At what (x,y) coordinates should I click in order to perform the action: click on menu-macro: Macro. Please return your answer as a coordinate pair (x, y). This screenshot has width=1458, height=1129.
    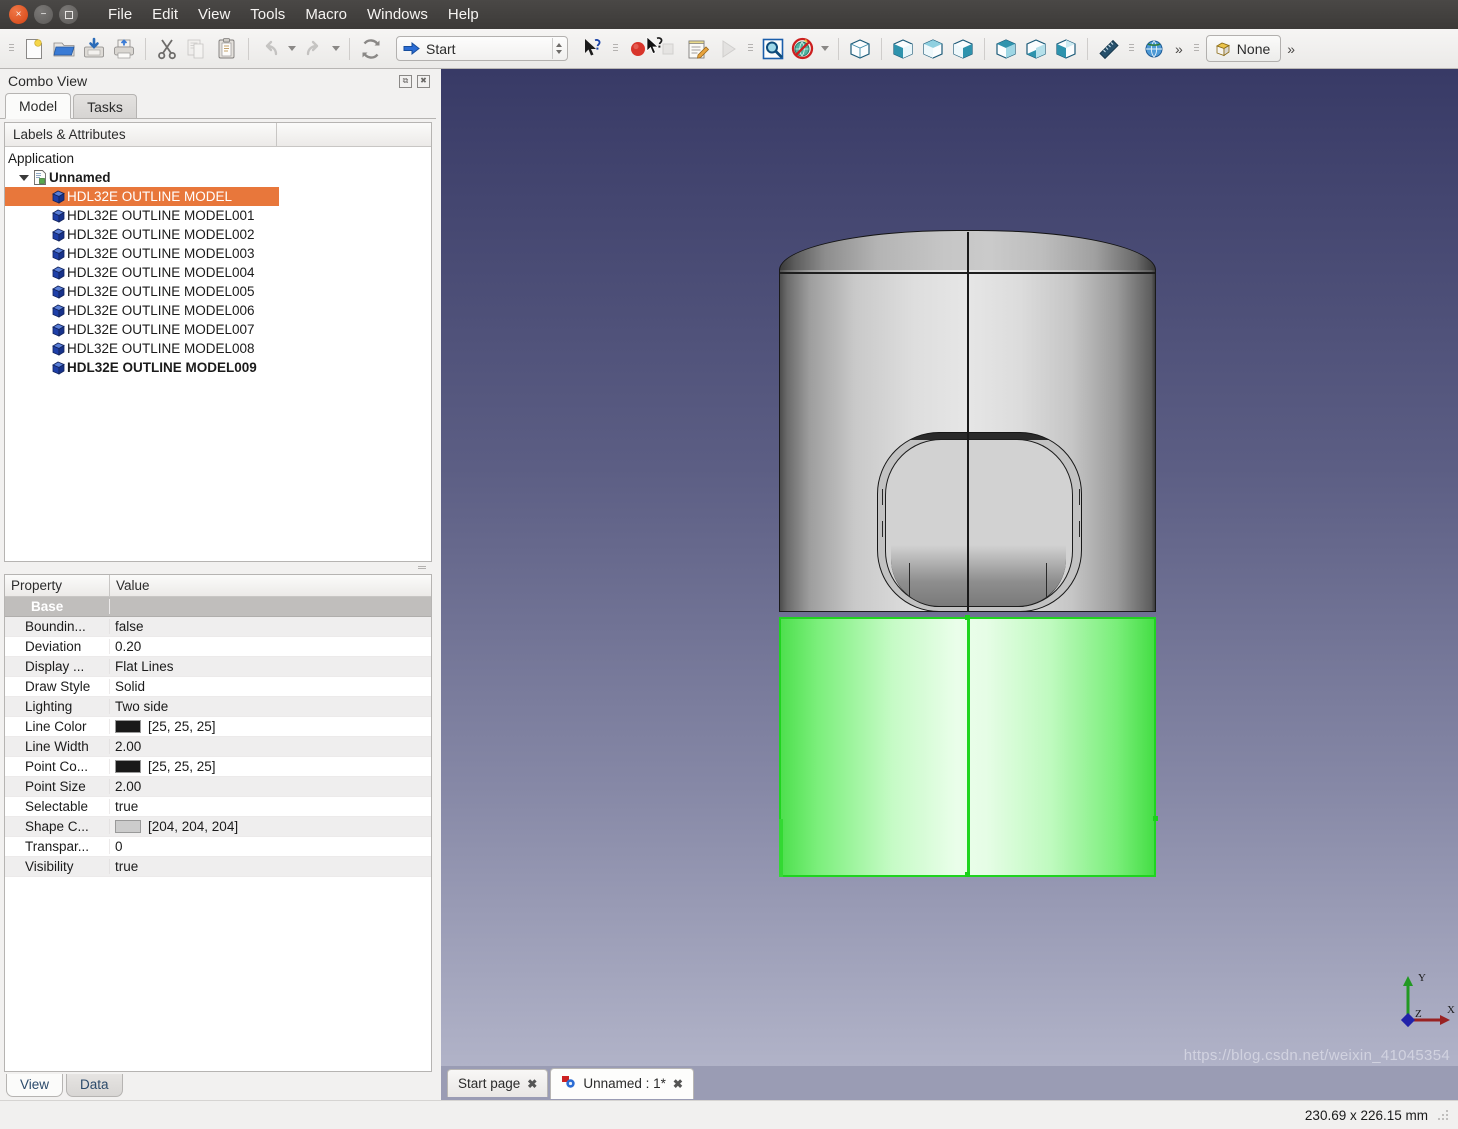
    Looking at the image, I should click on (326, 14).